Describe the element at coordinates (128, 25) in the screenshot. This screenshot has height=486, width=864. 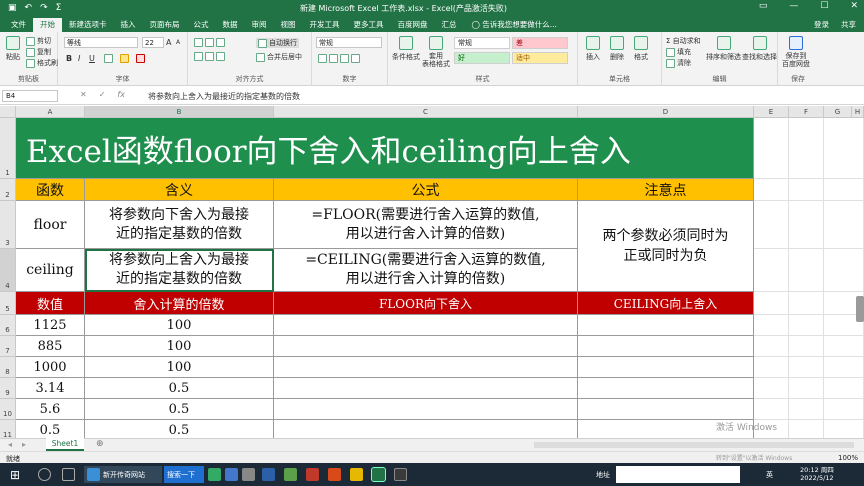
I see `tab-insert: 插入` at that location.